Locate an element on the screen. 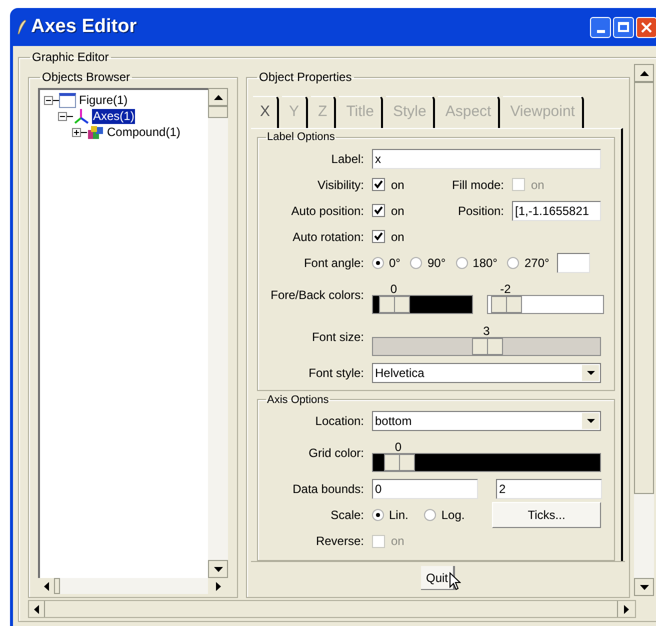 The image size is (656, 626). close-icon is located at coordinates (646, 27).